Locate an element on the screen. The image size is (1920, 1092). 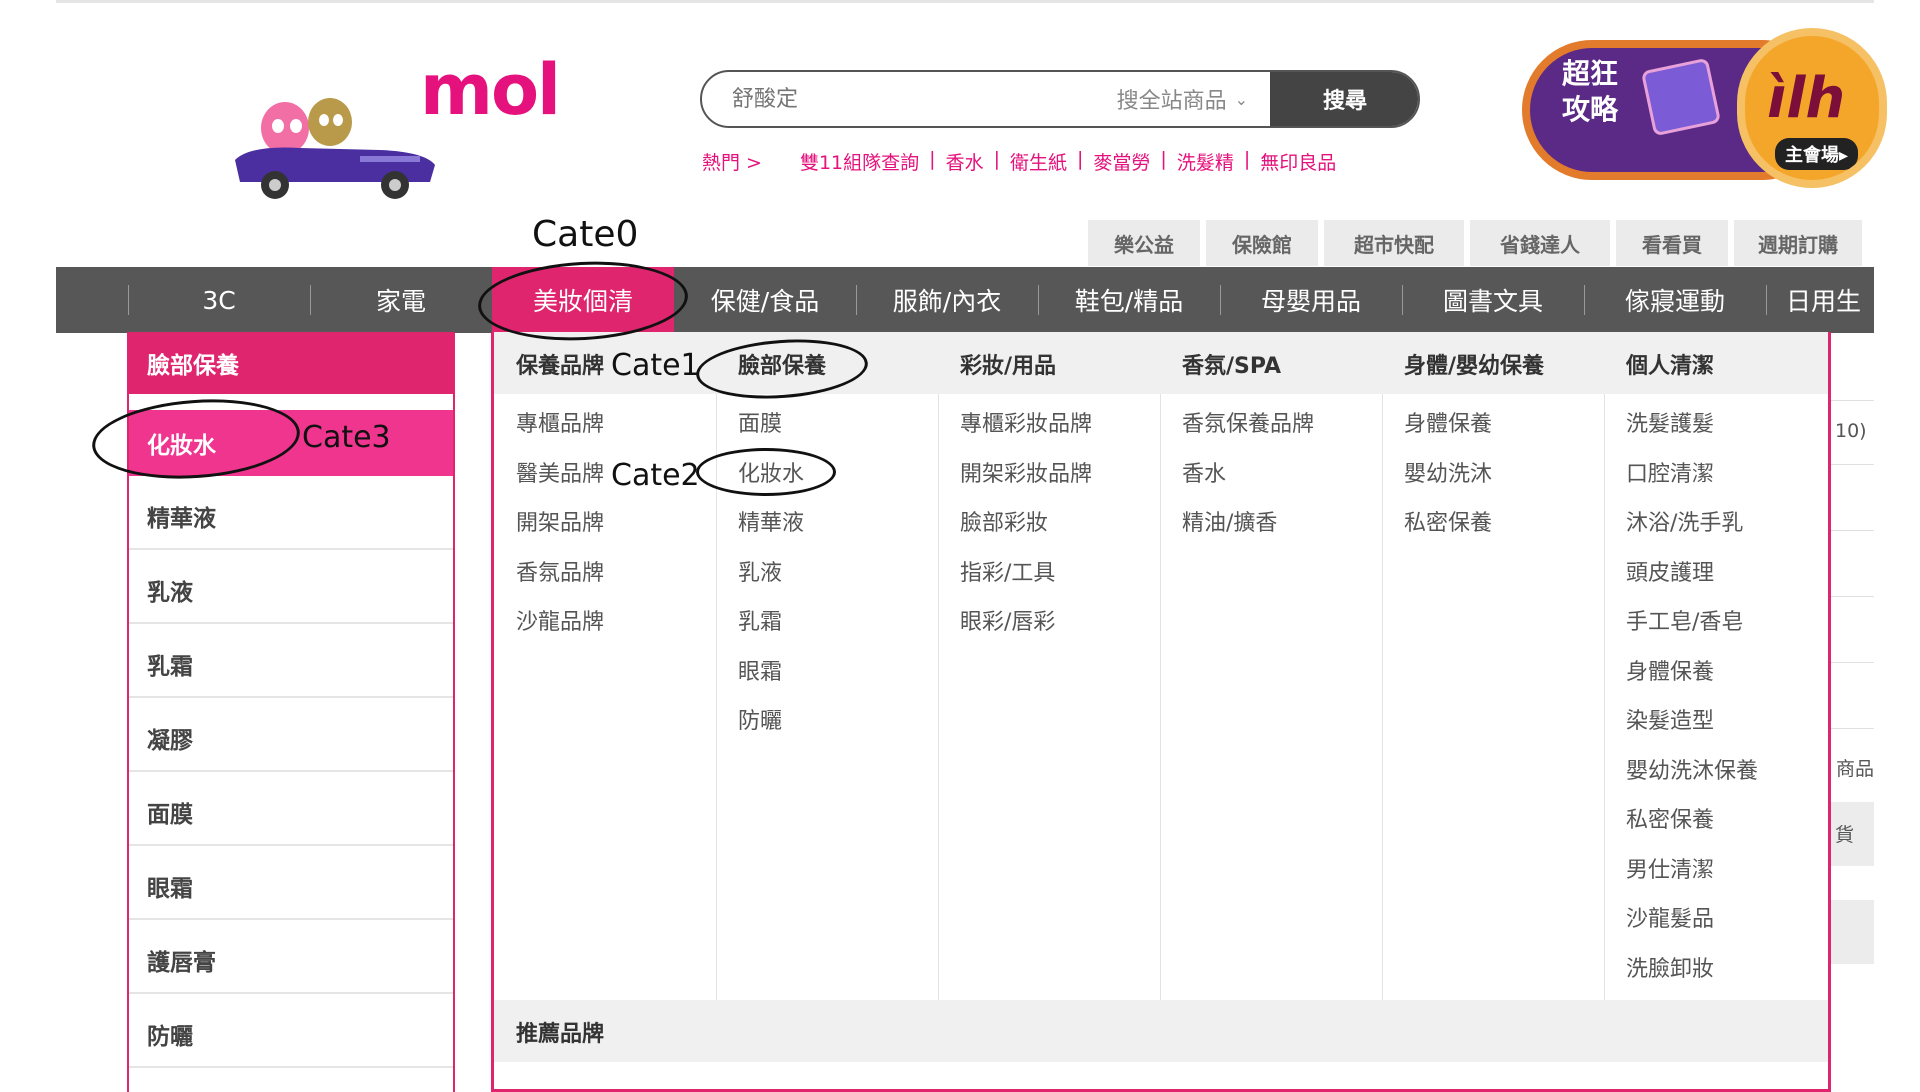
nav-item-baby: 母嬰用品 is located at coordinates (1311, 300).